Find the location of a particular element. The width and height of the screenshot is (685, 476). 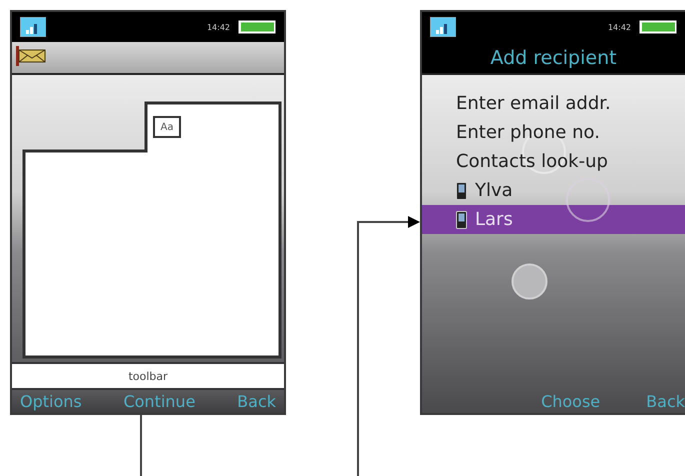

text-format-button: Aa is located at coordinates (167, 127).